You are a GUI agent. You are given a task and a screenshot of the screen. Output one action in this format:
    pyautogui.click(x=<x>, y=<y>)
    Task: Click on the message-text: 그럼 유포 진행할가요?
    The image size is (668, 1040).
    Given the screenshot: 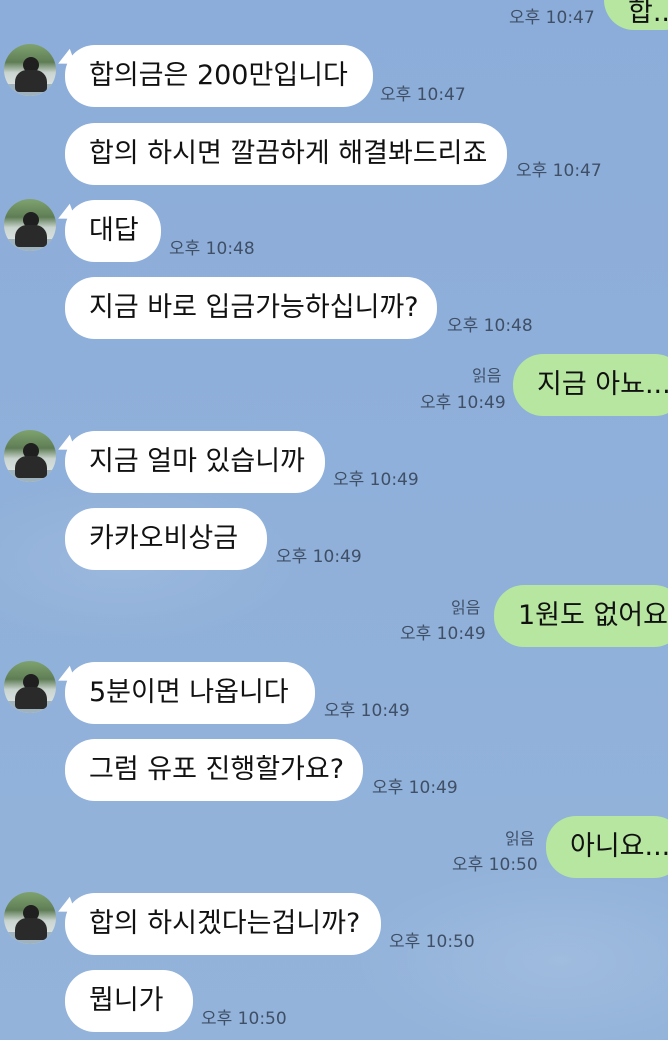 What is the action you would take?
    pyautogui.click(x=217, y=769)
    